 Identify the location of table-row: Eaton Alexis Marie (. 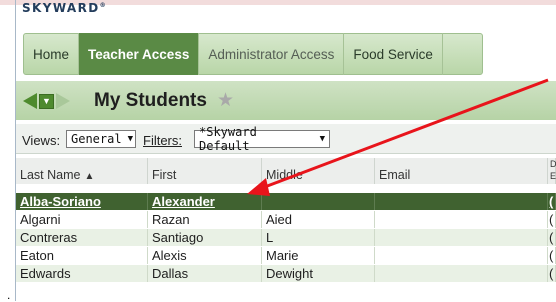
(286, 255).